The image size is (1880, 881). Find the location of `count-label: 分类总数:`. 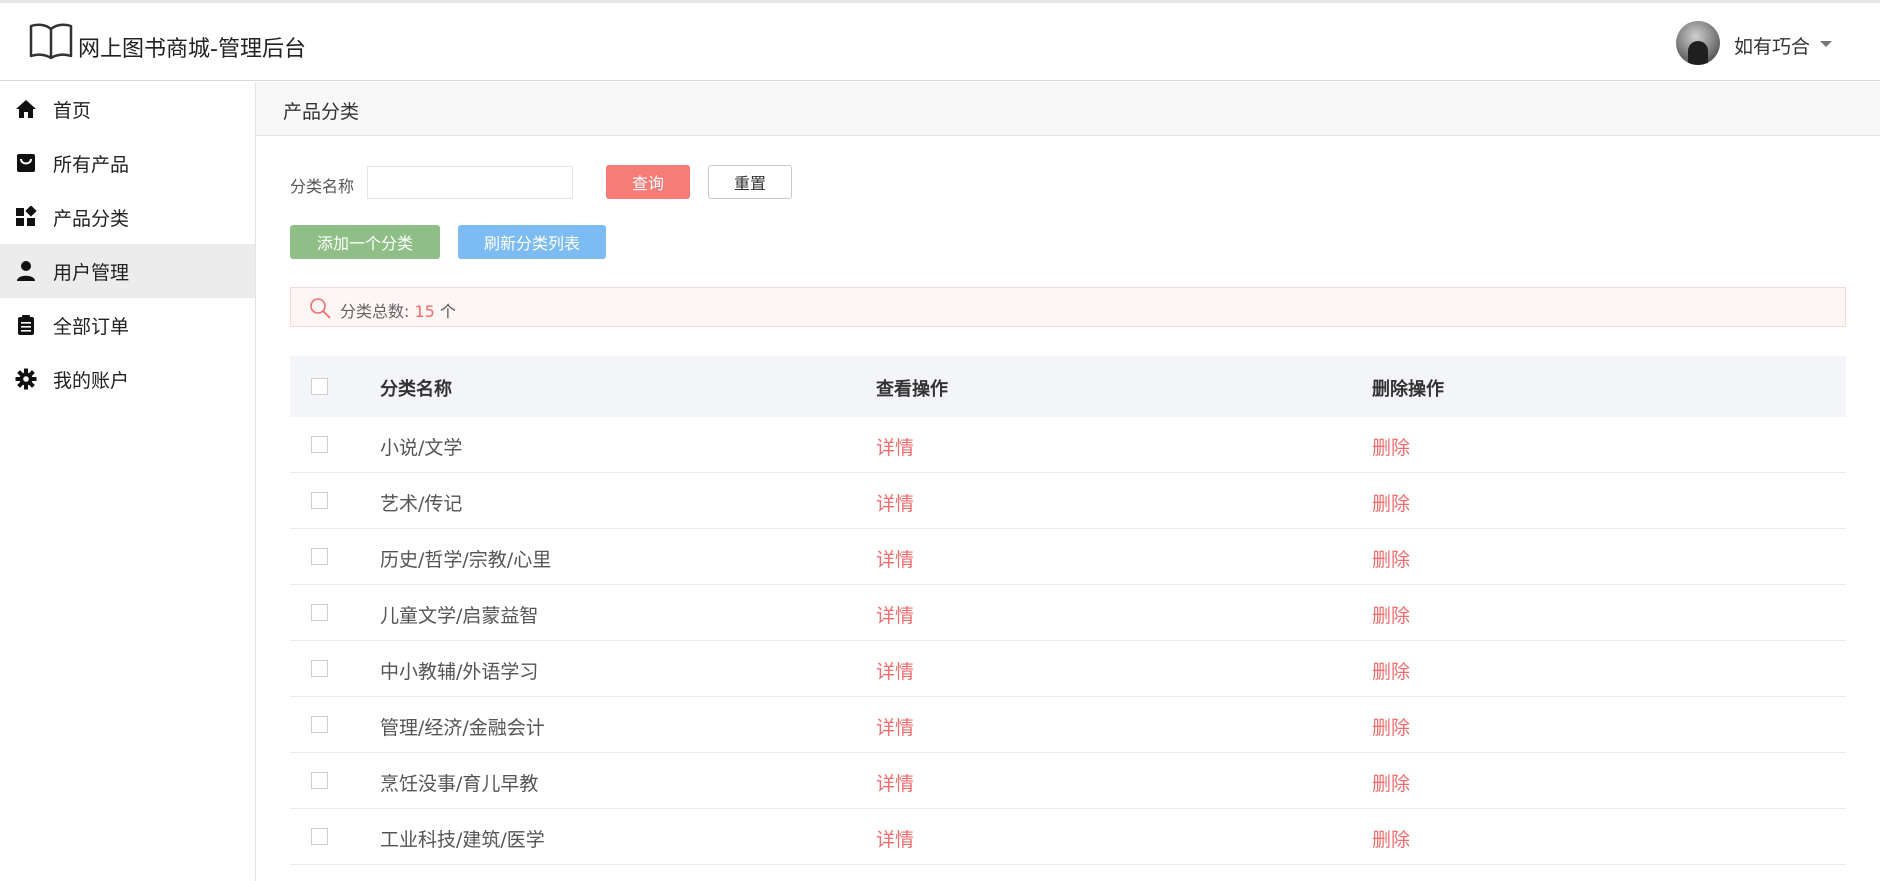

count-label: 分类总数: is located at coordinates (377, 311).